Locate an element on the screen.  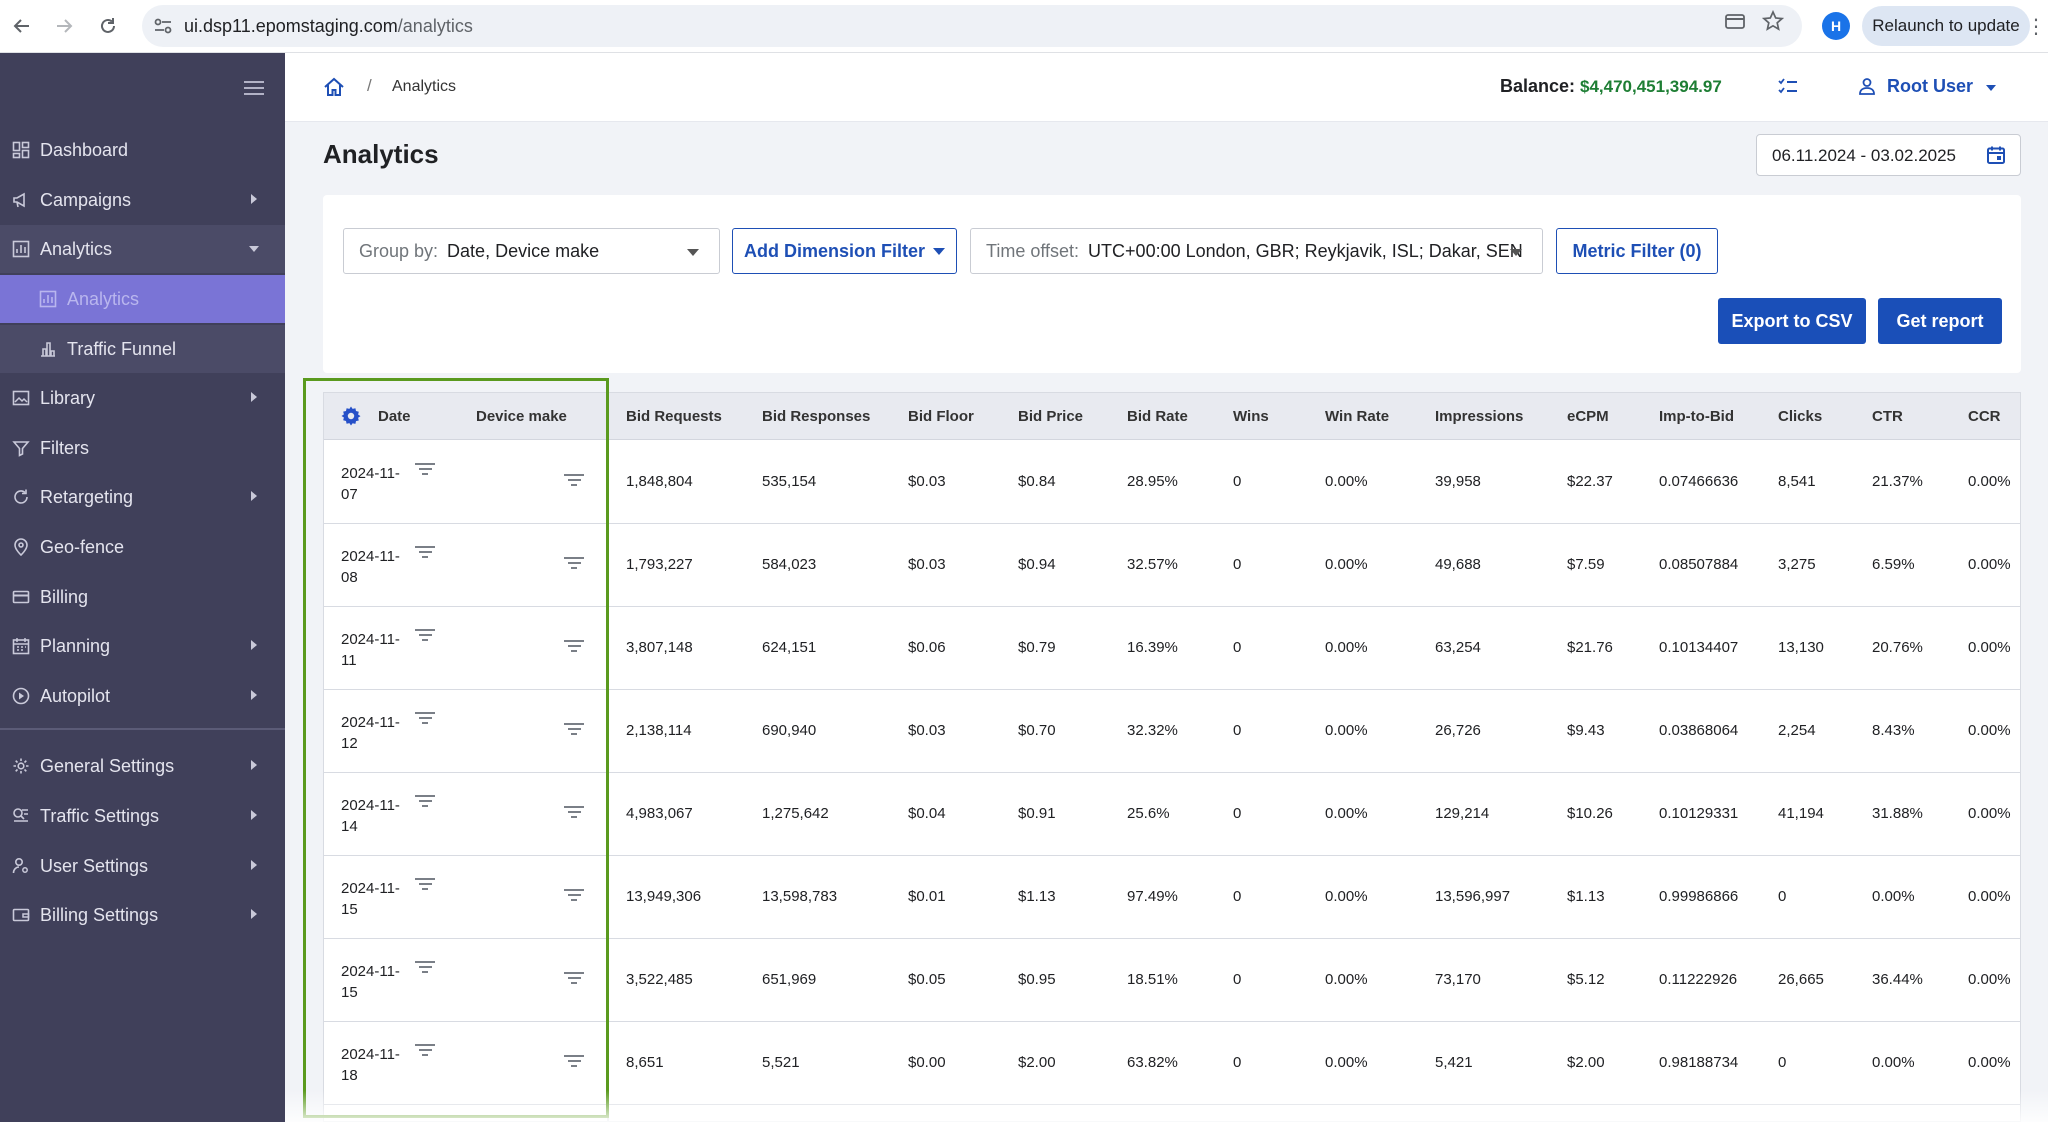
user-icon is located at coordinates (1867, 86).